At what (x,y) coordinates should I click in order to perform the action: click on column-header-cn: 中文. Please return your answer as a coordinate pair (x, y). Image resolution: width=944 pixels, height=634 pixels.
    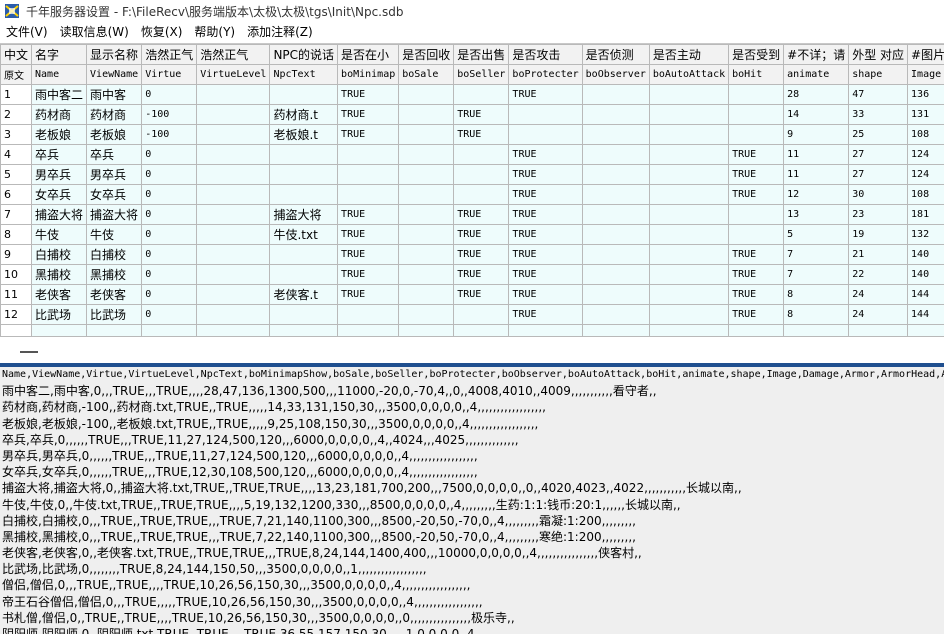
    Looking at the image, I should click on (16, 54).